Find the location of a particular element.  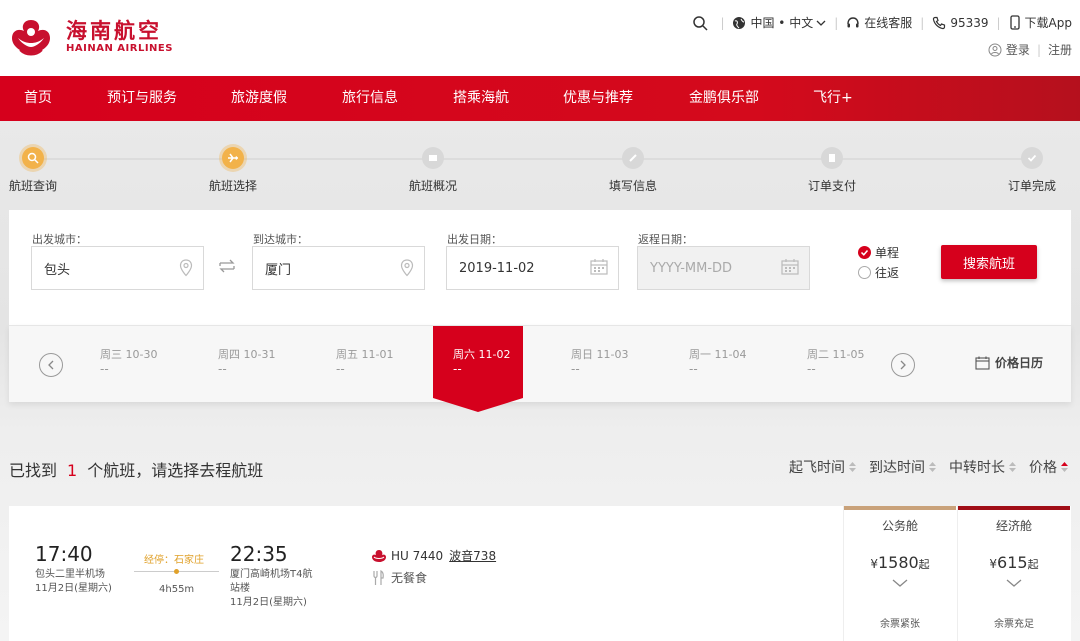

date-option: 周一 11-04 -- is located at coordinates (734, 364).